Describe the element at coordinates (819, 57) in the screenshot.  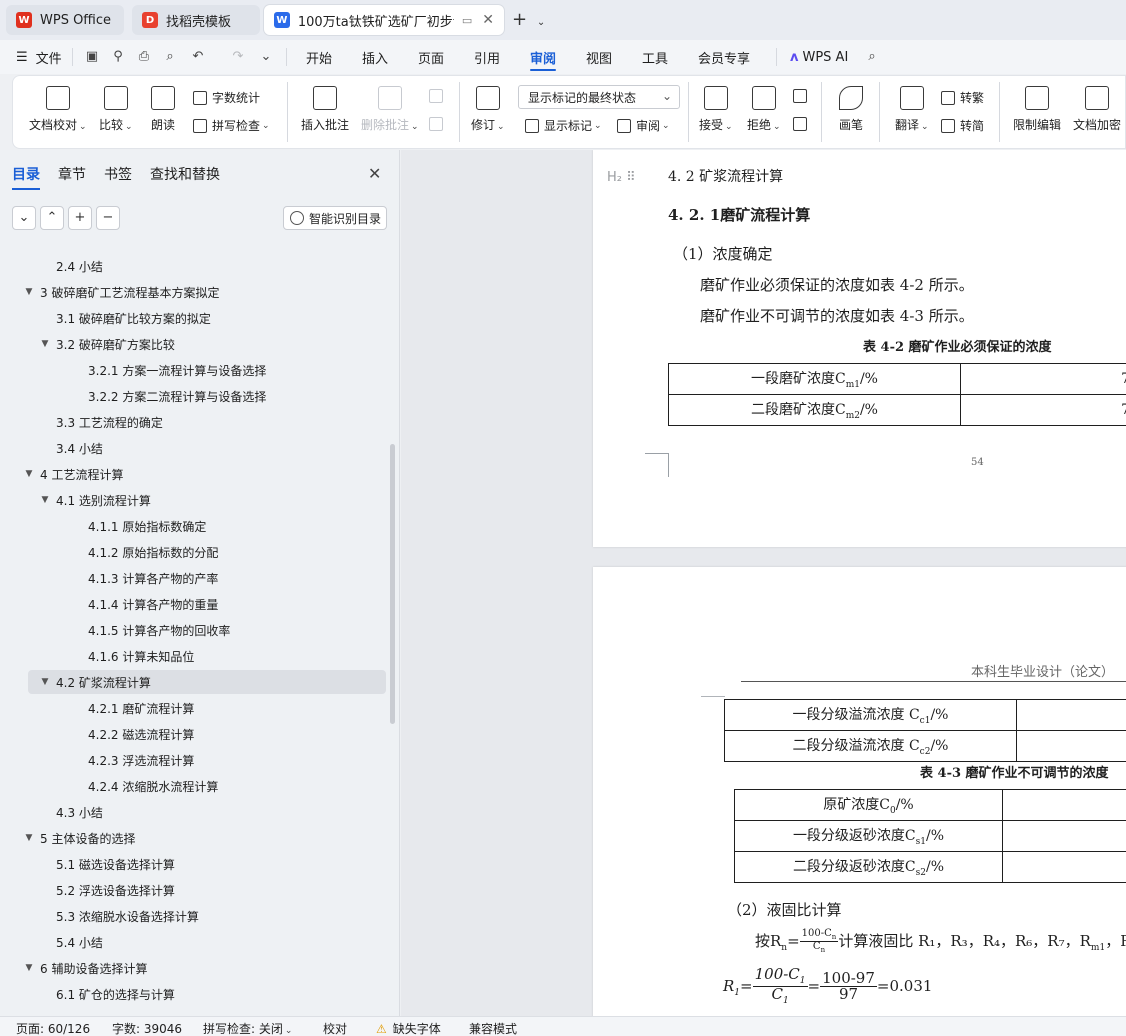
I see `wps-ai-button: ᴧ WPS AI` at that location.